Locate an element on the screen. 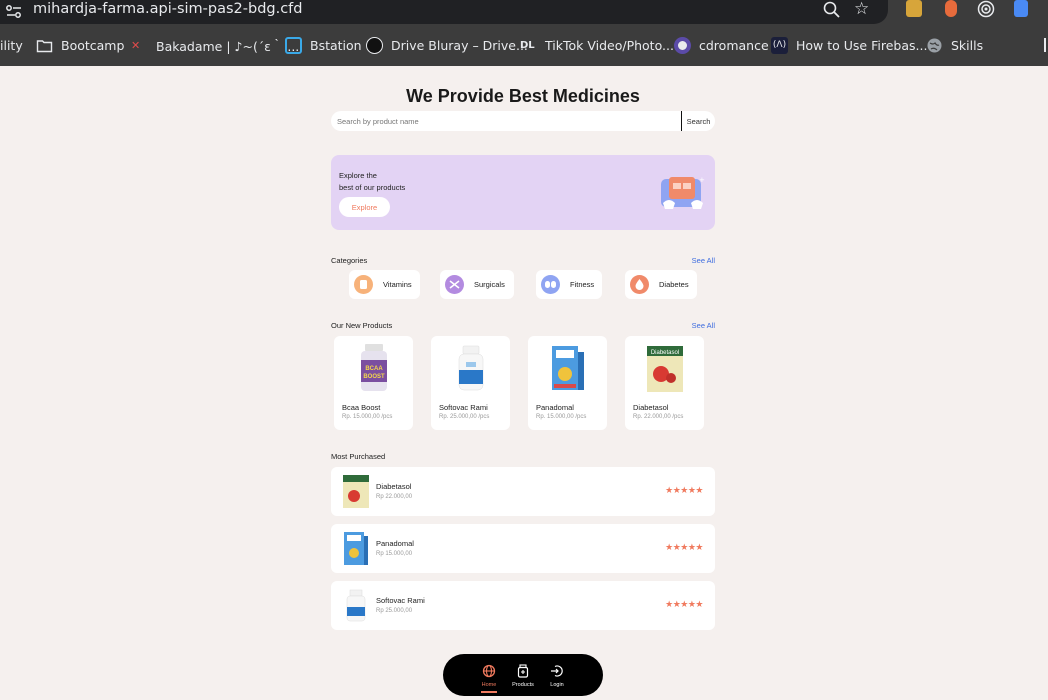 This screenshot has height=700, width=1048. softovac-rami-thumbnail is located at coordinates (356, 605).